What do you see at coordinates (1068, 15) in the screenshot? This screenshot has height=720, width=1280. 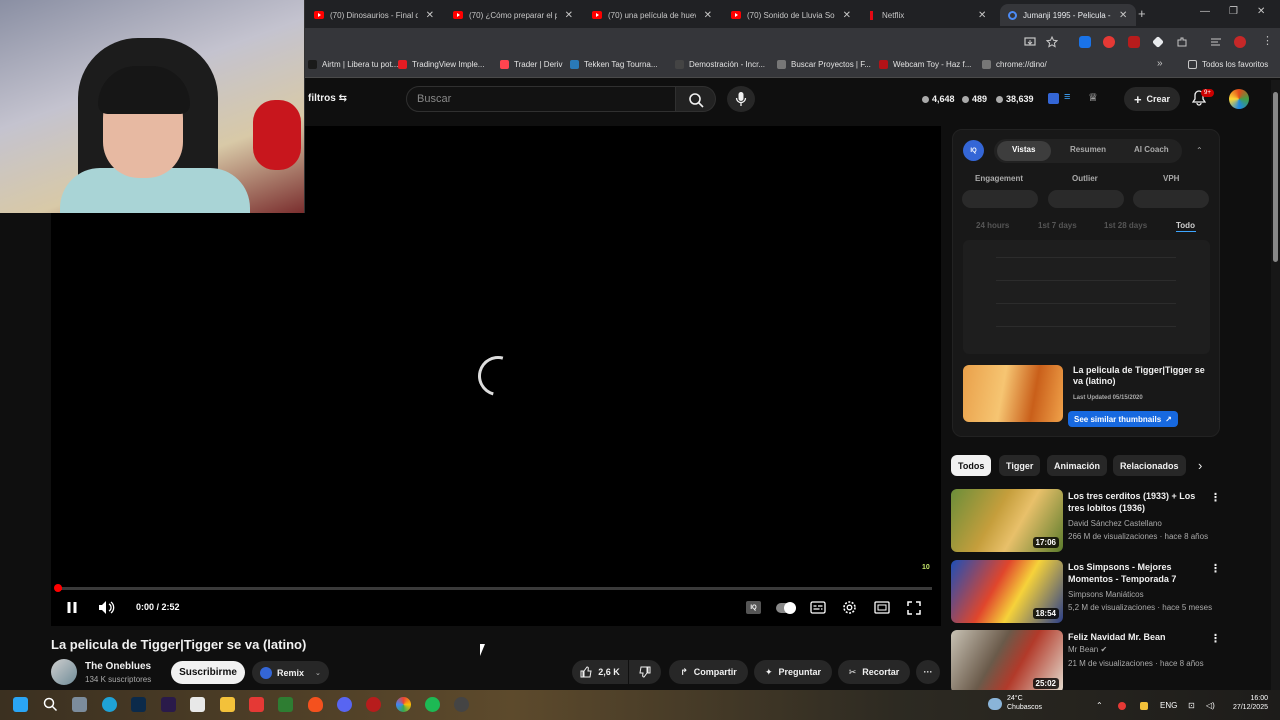 I see `browser-tab: Jumanji 1995 - Pelicula - C ✕` at bounding box center [1068, 15].